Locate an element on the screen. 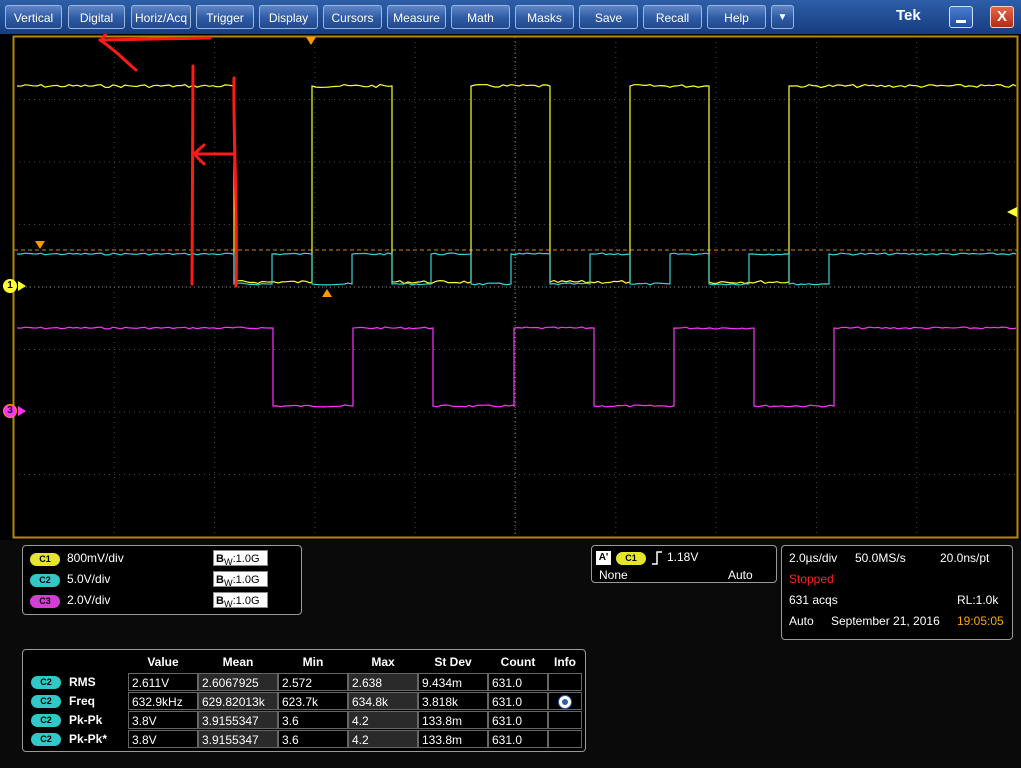 The image size is (1021, 768). ch1-bandwidth: BW:1.0G is located at coordinates (240, 559).